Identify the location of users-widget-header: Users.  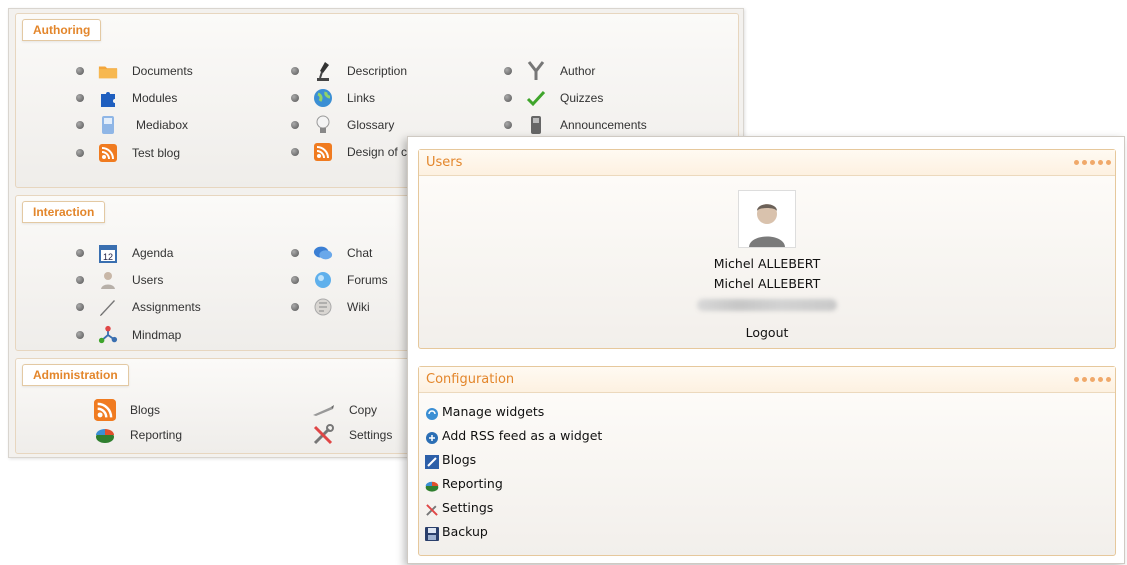
(767, 163).